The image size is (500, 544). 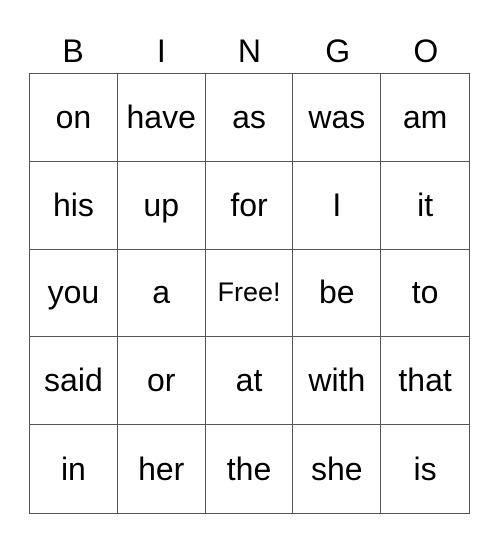 I want to click on bingo-cell: as, so click(x=249, y=118).